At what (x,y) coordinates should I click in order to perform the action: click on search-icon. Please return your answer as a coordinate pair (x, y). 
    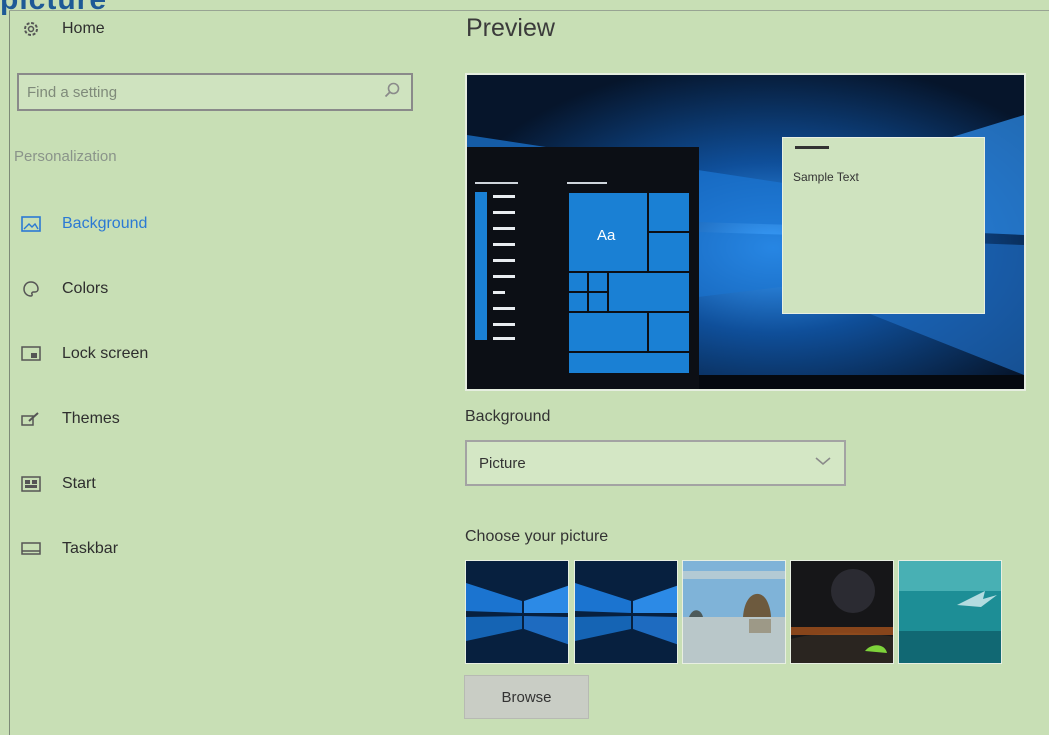
    Looking at the image, I should click on (392, 92).